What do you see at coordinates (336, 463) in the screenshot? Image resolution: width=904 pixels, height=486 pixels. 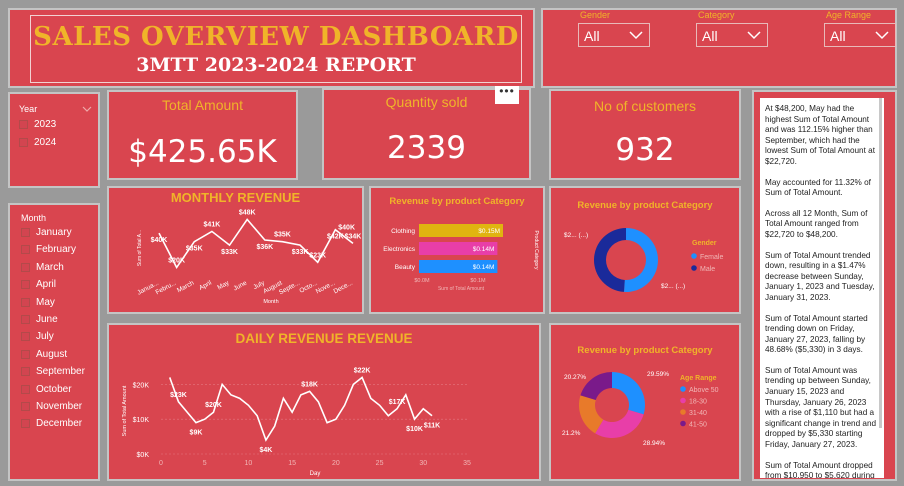 I see `x-tick-label: 20` at bounding box center [336, 463].